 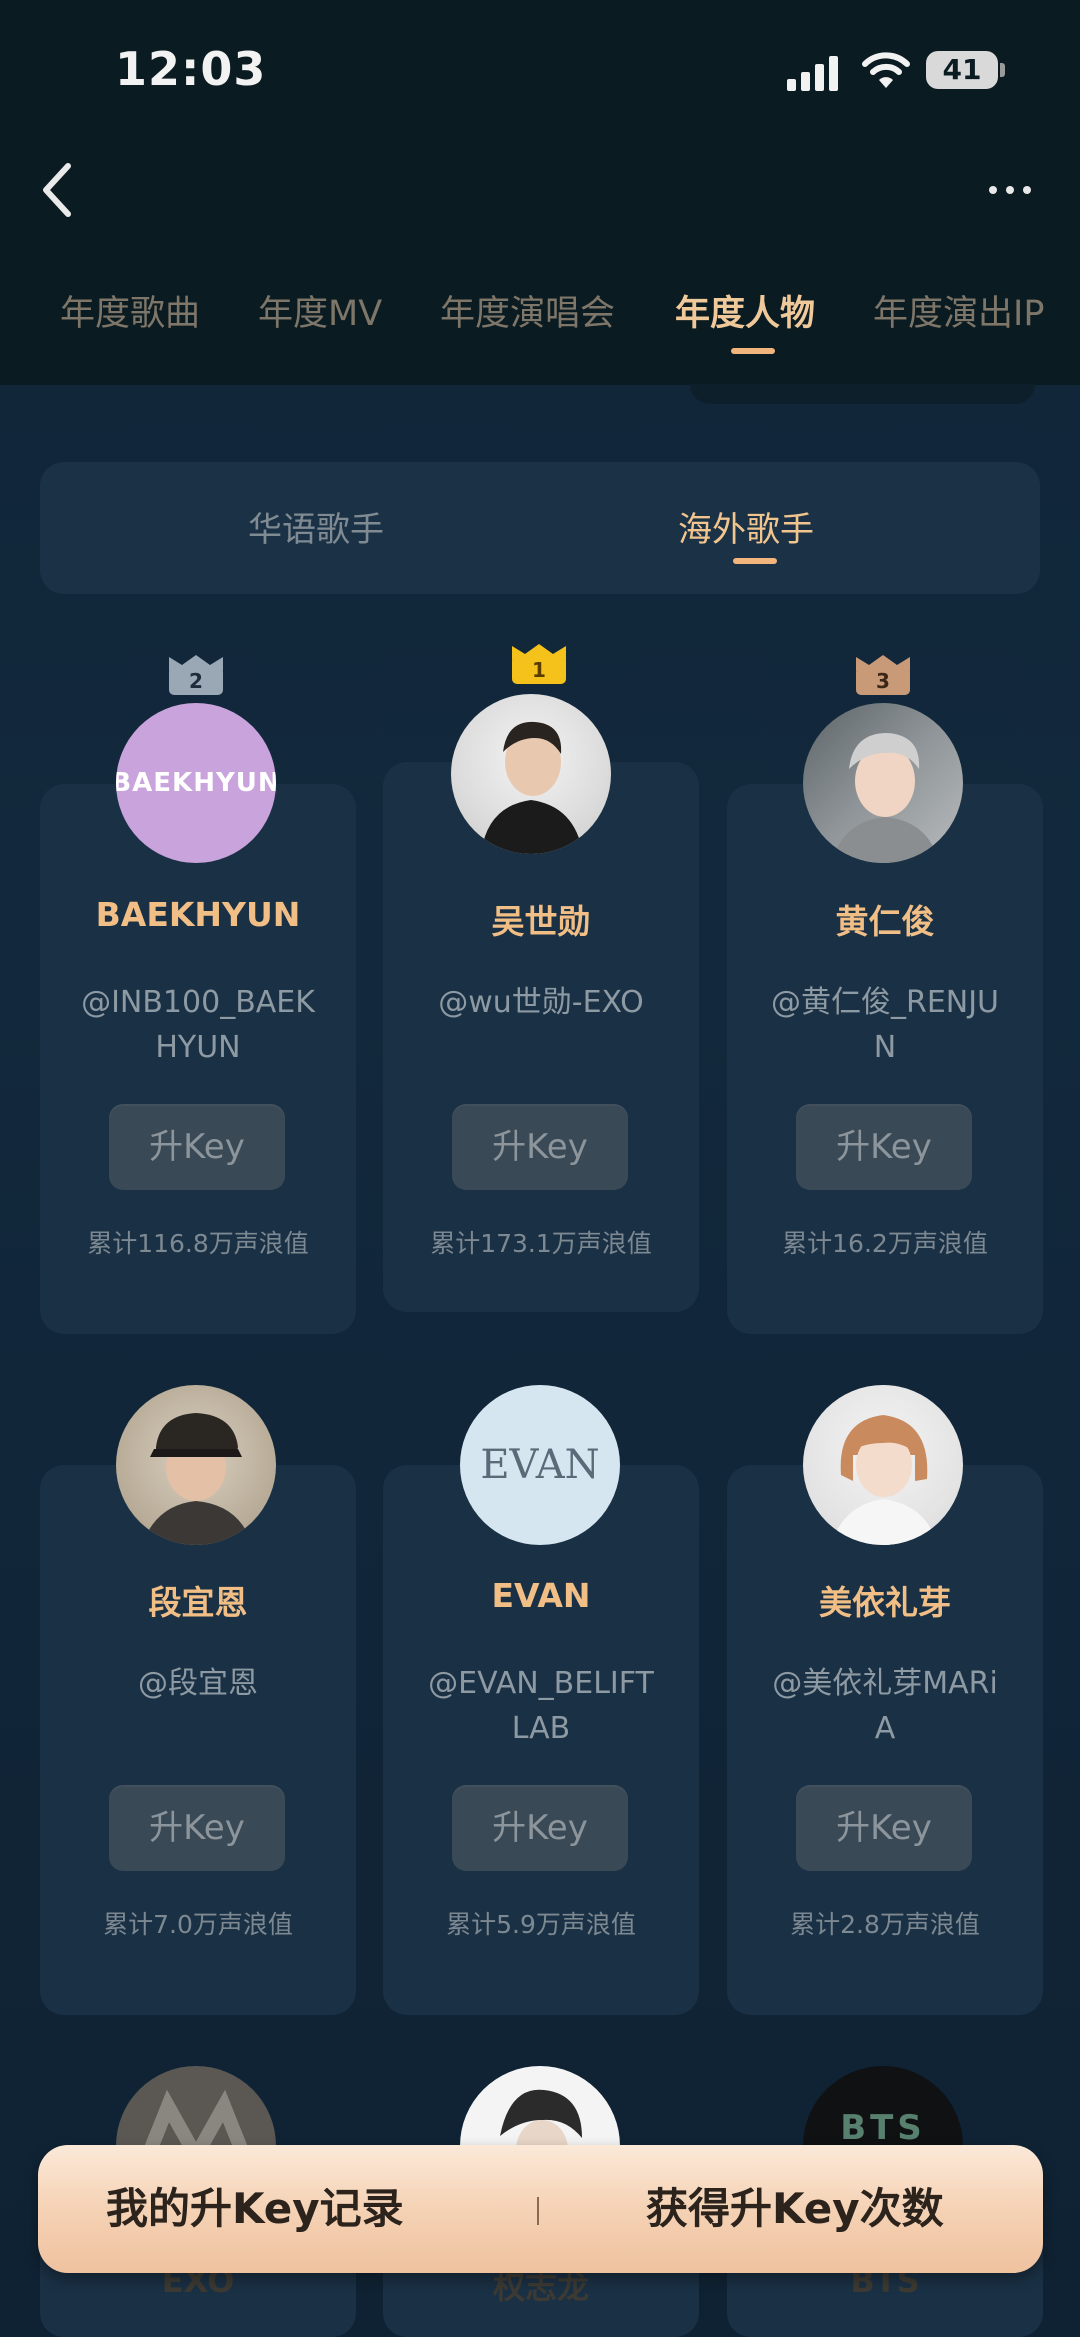 What do you see at coordinates (885, 1924) in the screenshot?
I see `artist-stat: 累计2.8万声浪值` at bounding box center [885, 1924].